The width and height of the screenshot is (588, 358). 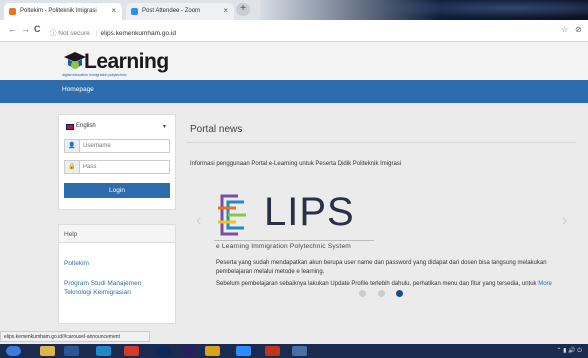 What do you see at coordinates (75, 60) in the screenshot?
I see `graduation-cap-logo-icon` at bounding box center [75, 60].